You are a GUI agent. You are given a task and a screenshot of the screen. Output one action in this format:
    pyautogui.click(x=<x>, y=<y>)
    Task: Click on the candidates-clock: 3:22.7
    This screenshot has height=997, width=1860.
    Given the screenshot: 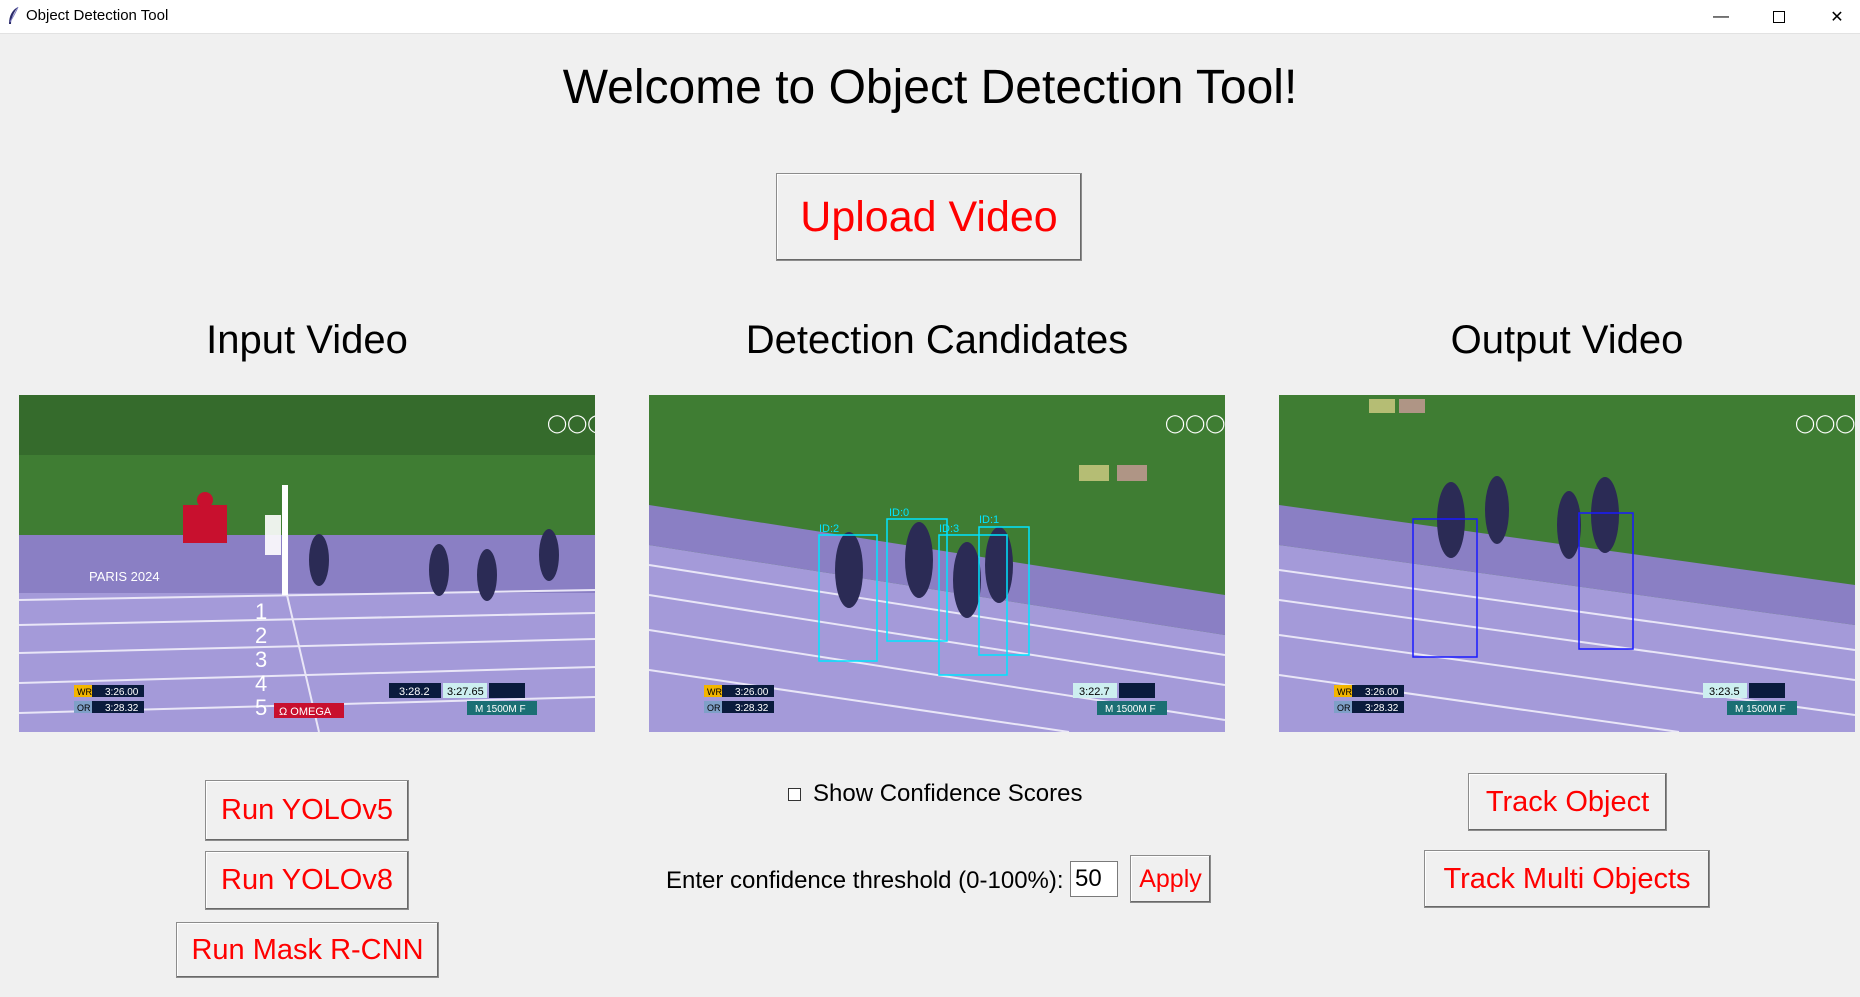 What is the action you would take?
    pyautogui.click(x=1094, y=692)
    